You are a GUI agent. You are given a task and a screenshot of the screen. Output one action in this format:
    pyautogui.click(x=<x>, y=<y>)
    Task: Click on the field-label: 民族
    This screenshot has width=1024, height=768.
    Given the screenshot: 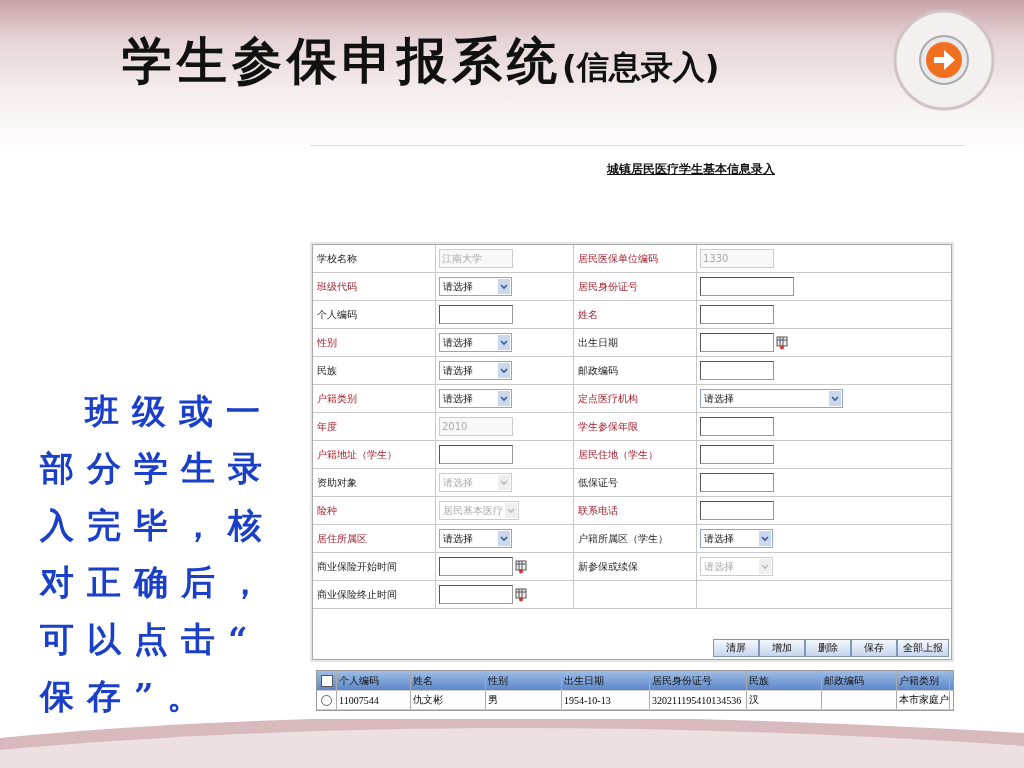 What is the action you would take?
    pyautogui.click(x=374, y=370)
    